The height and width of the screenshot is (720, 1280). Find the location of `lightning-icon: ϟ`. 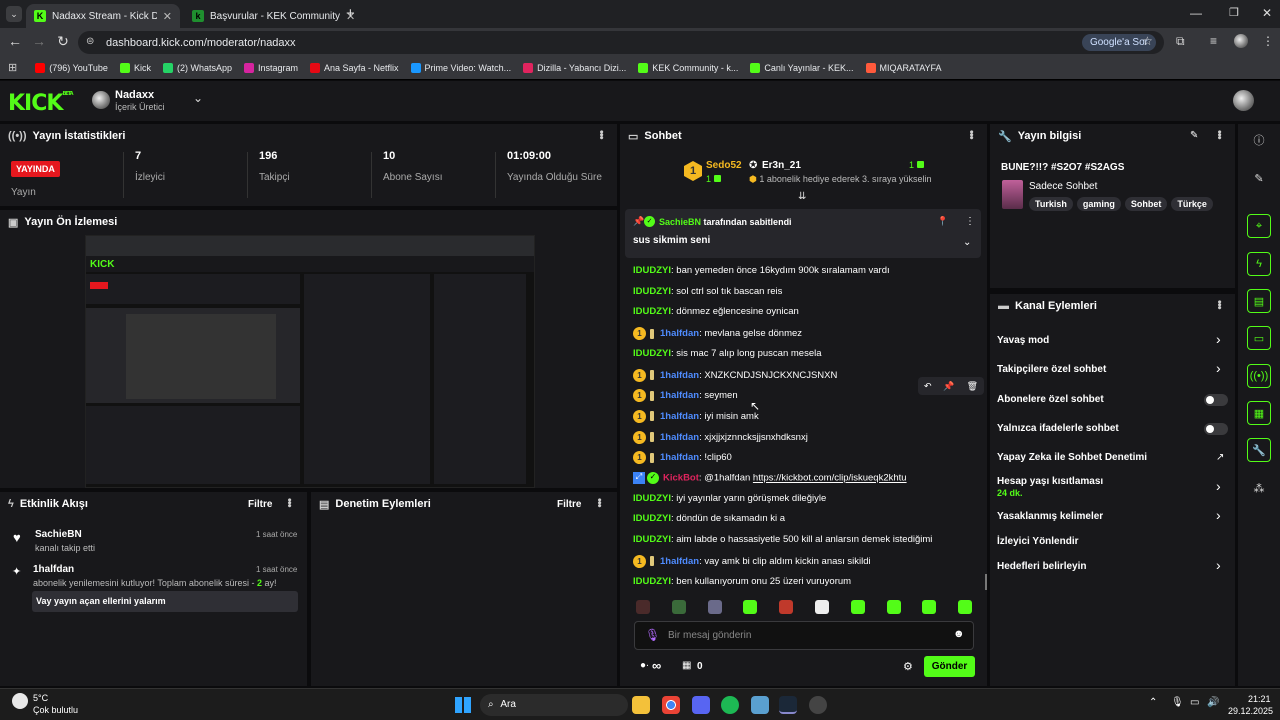

lightning-icon: ϟ is located at coordinates (1259, 264).